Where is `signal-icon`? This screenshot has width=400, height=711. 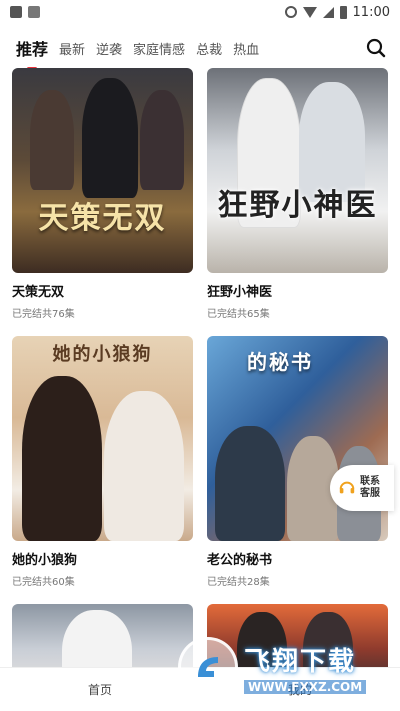 signal-icon is located at coordinates (328, 12).